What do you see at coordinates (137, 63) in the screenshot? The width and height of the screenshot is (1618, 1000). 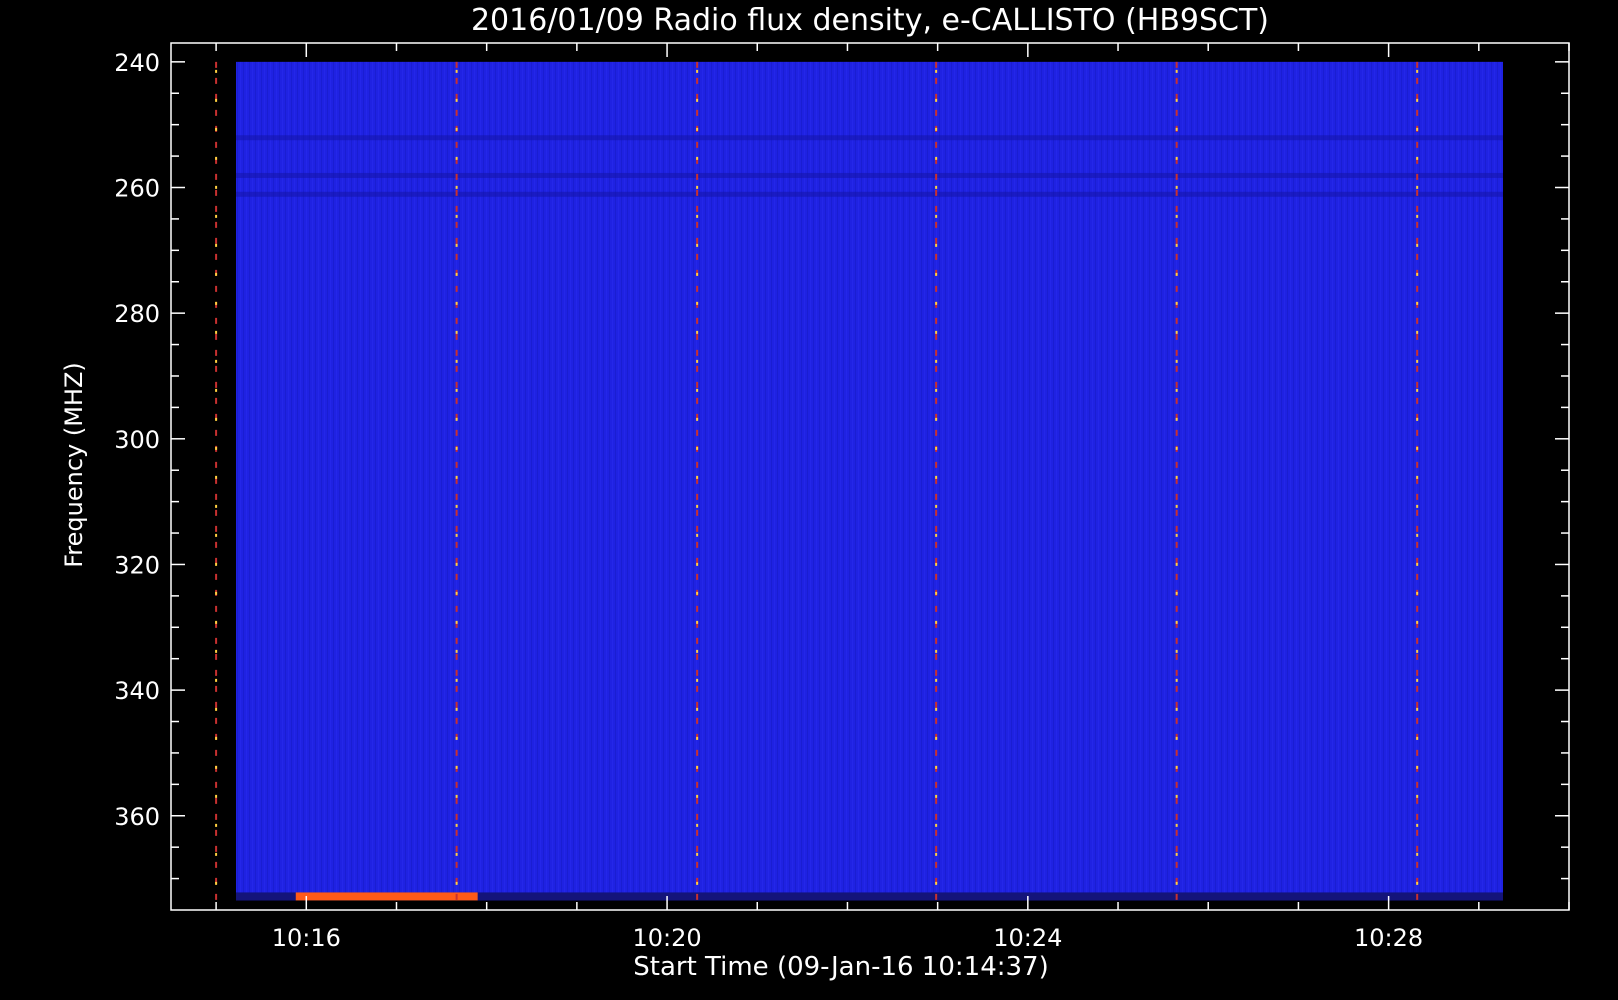 I see `y-tick-label: 240` at bounding box center [137, 63].